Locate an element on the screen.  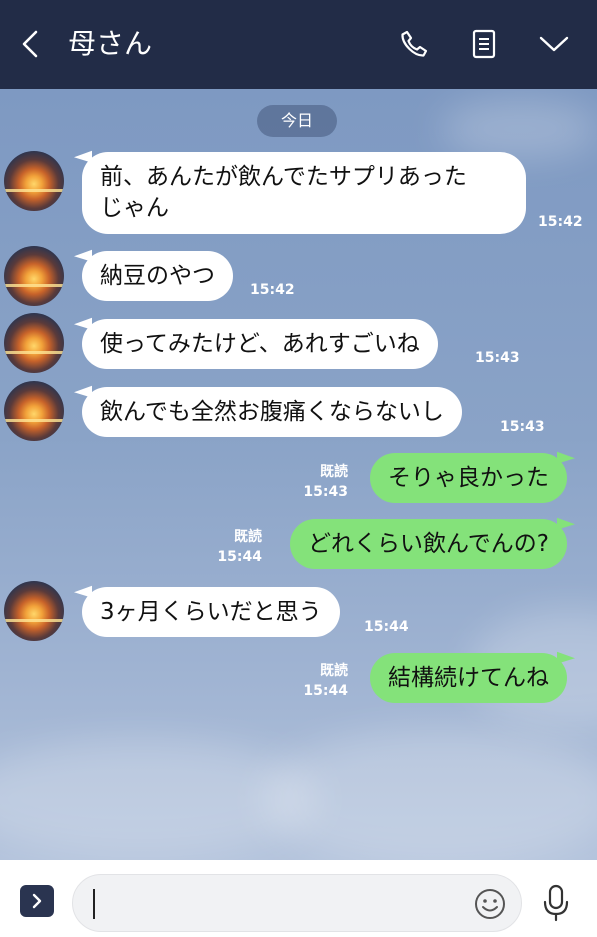
message-text: 前、あんたが飲んでたサプリあった is located at coordinates (283, 177).